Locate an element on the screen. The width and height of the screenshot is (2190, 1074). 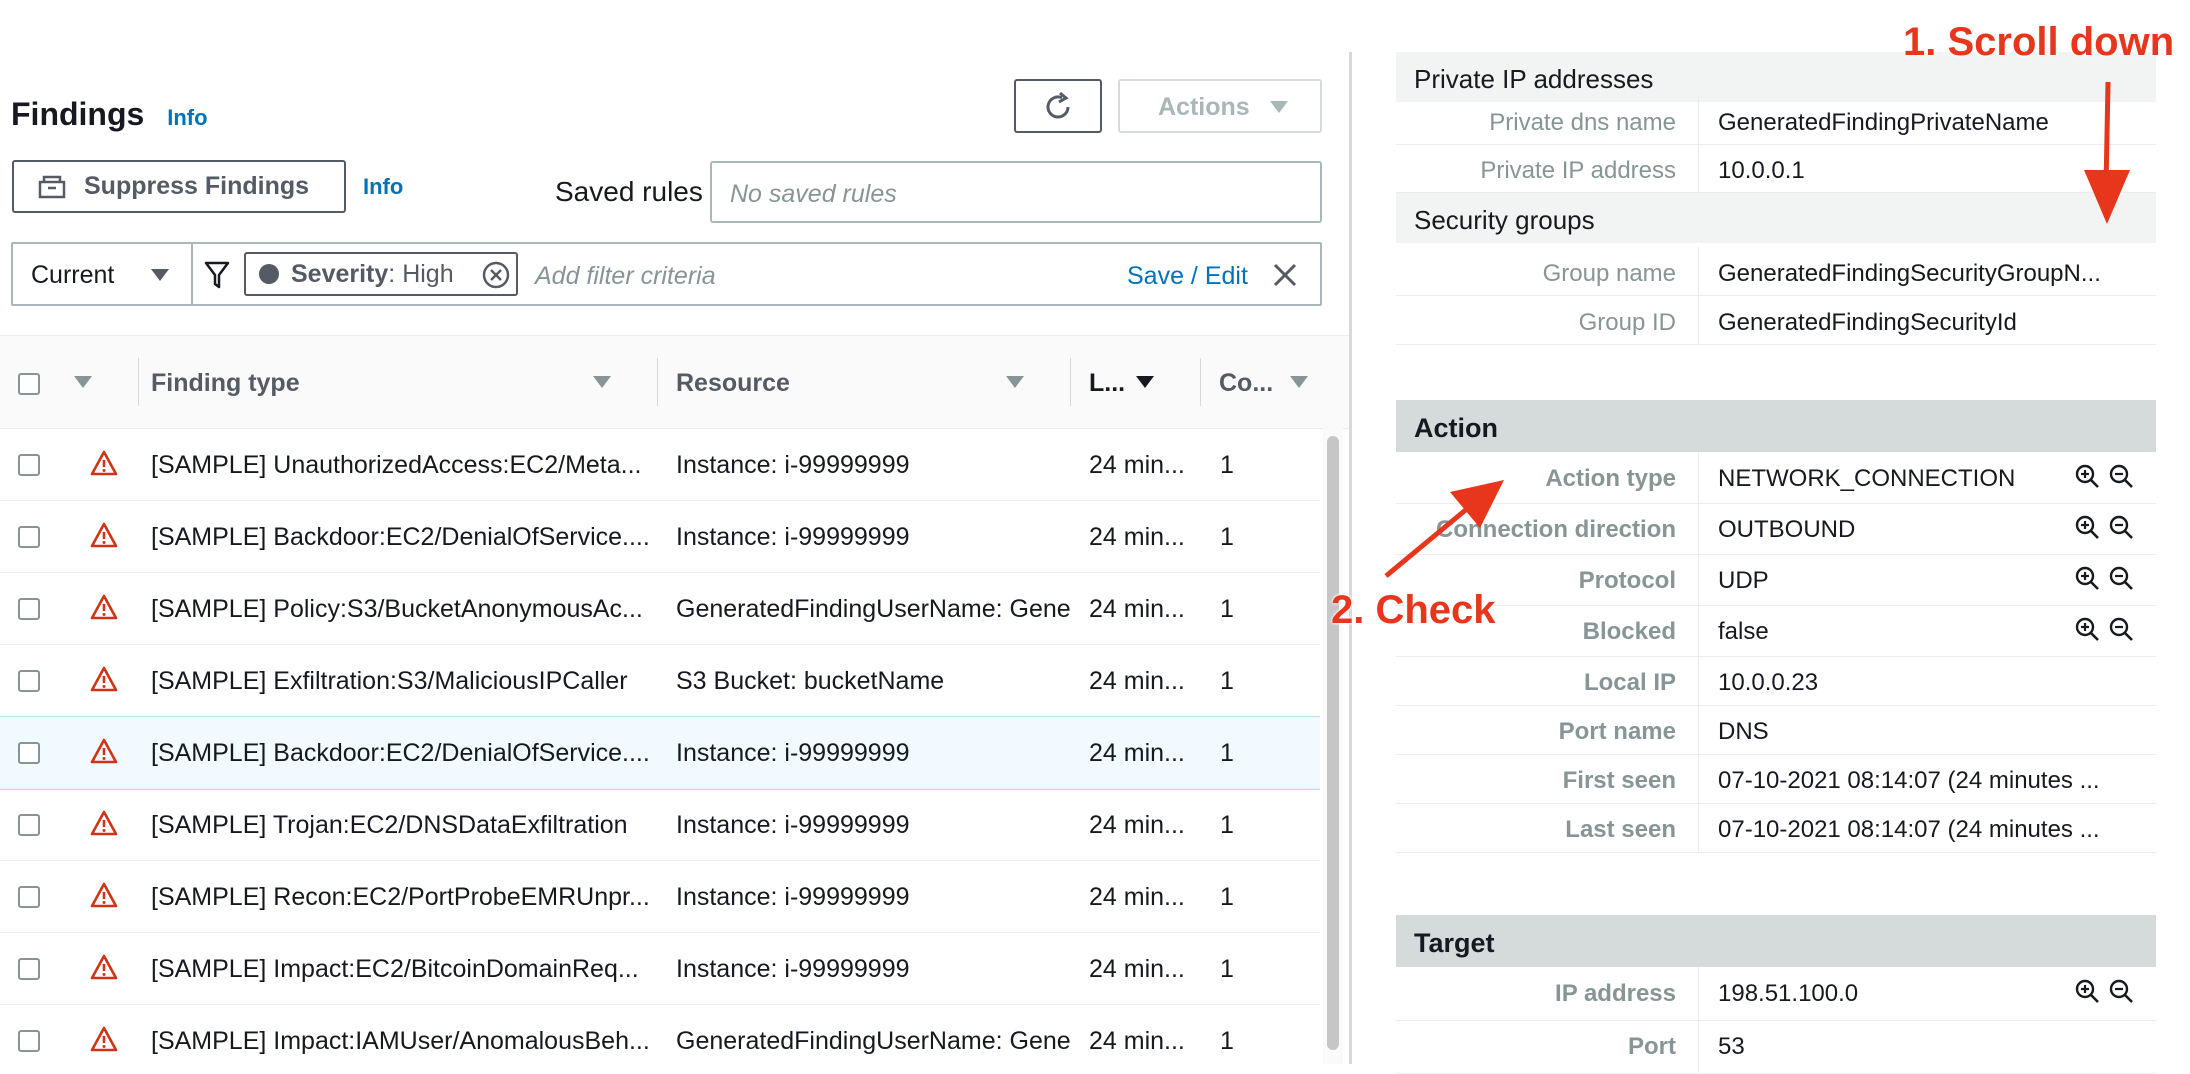
pane-splitter is located at coordinates (1350, 558).